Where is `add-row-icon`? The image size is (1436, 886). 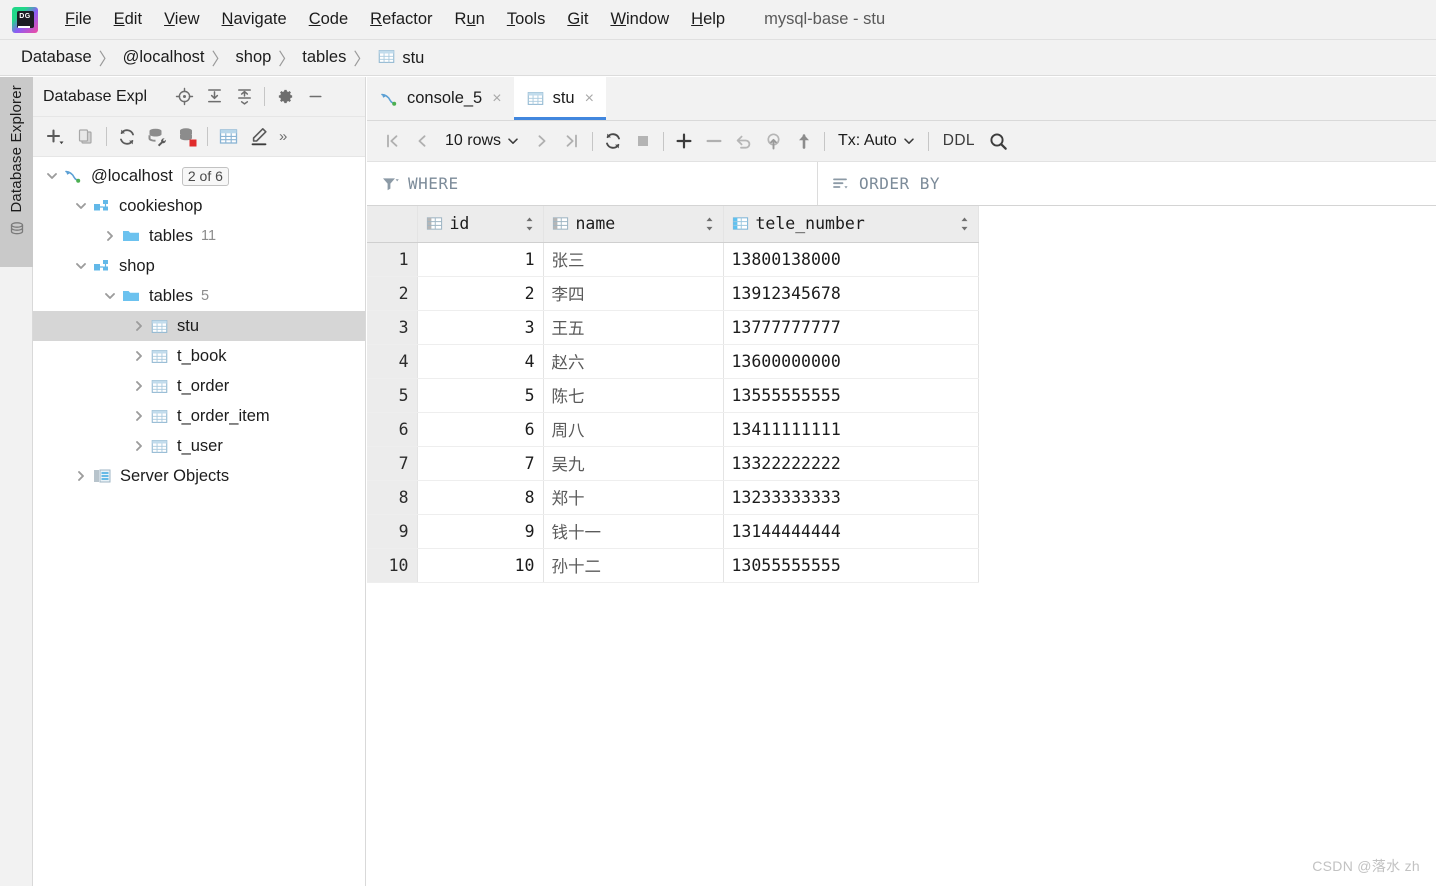 add-row-icon is located at coordinates (684, 141).